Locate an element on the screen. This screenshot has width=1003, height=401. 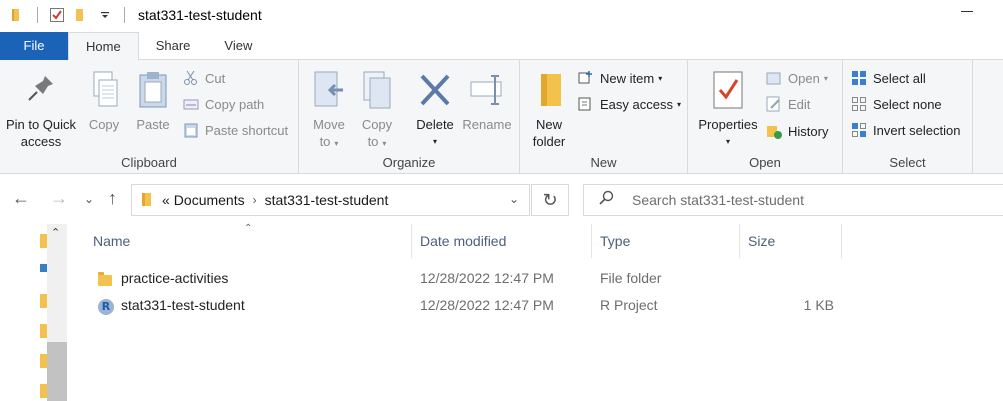
history-label: History is located at coordinates (808, 131).